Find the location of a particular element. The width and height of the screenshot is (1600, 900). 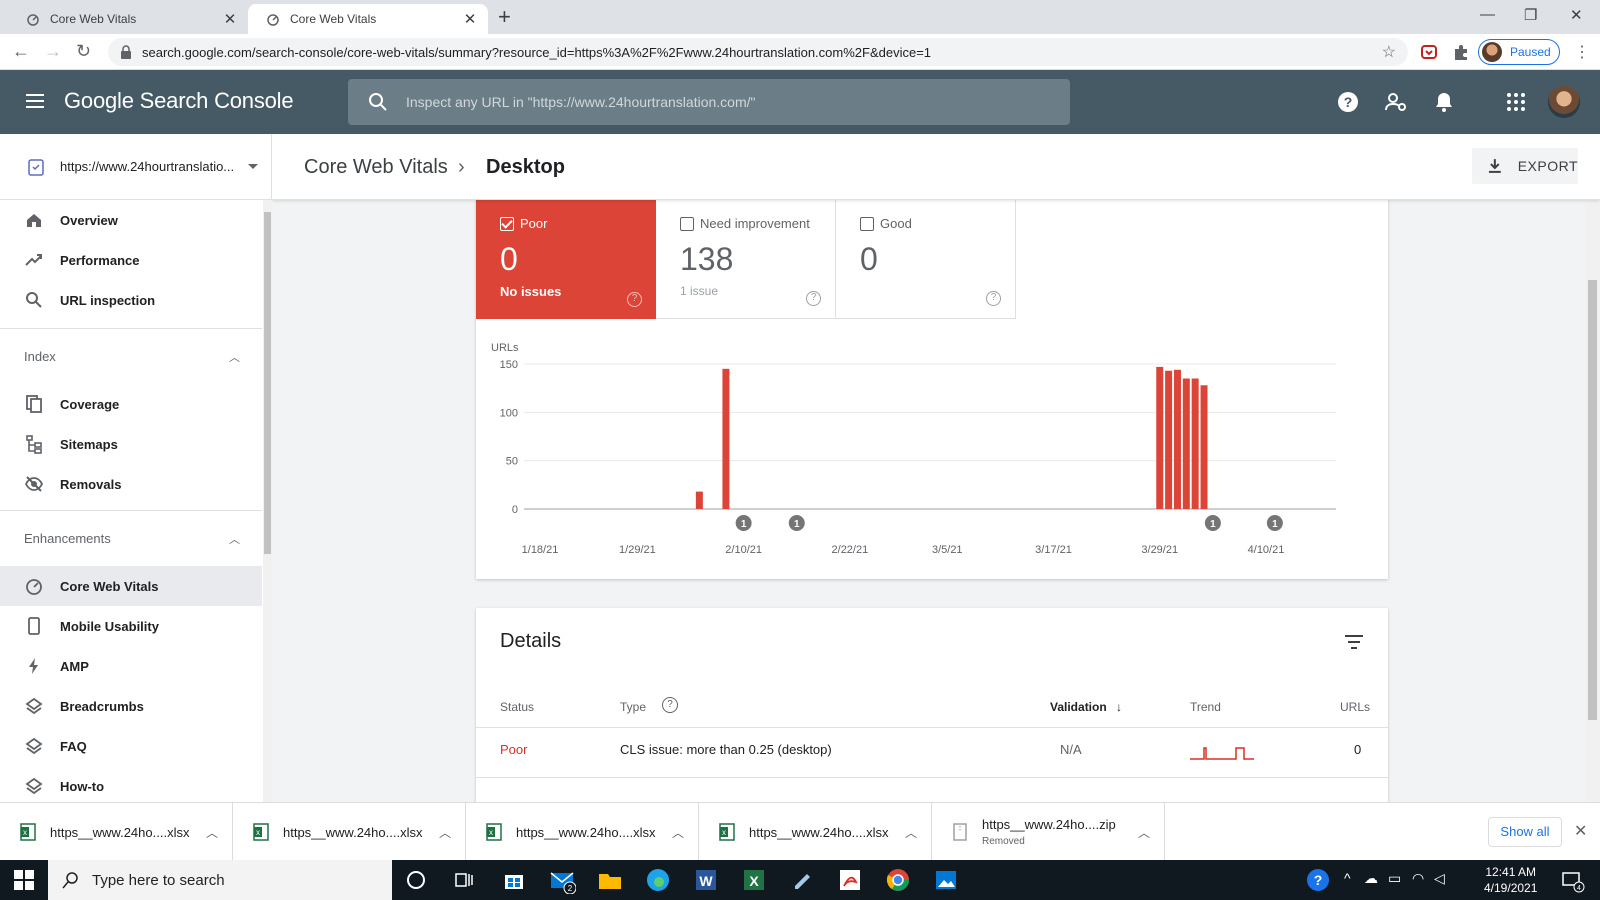

profile-paused-button: Paused is located at coordinates (1519, 52).